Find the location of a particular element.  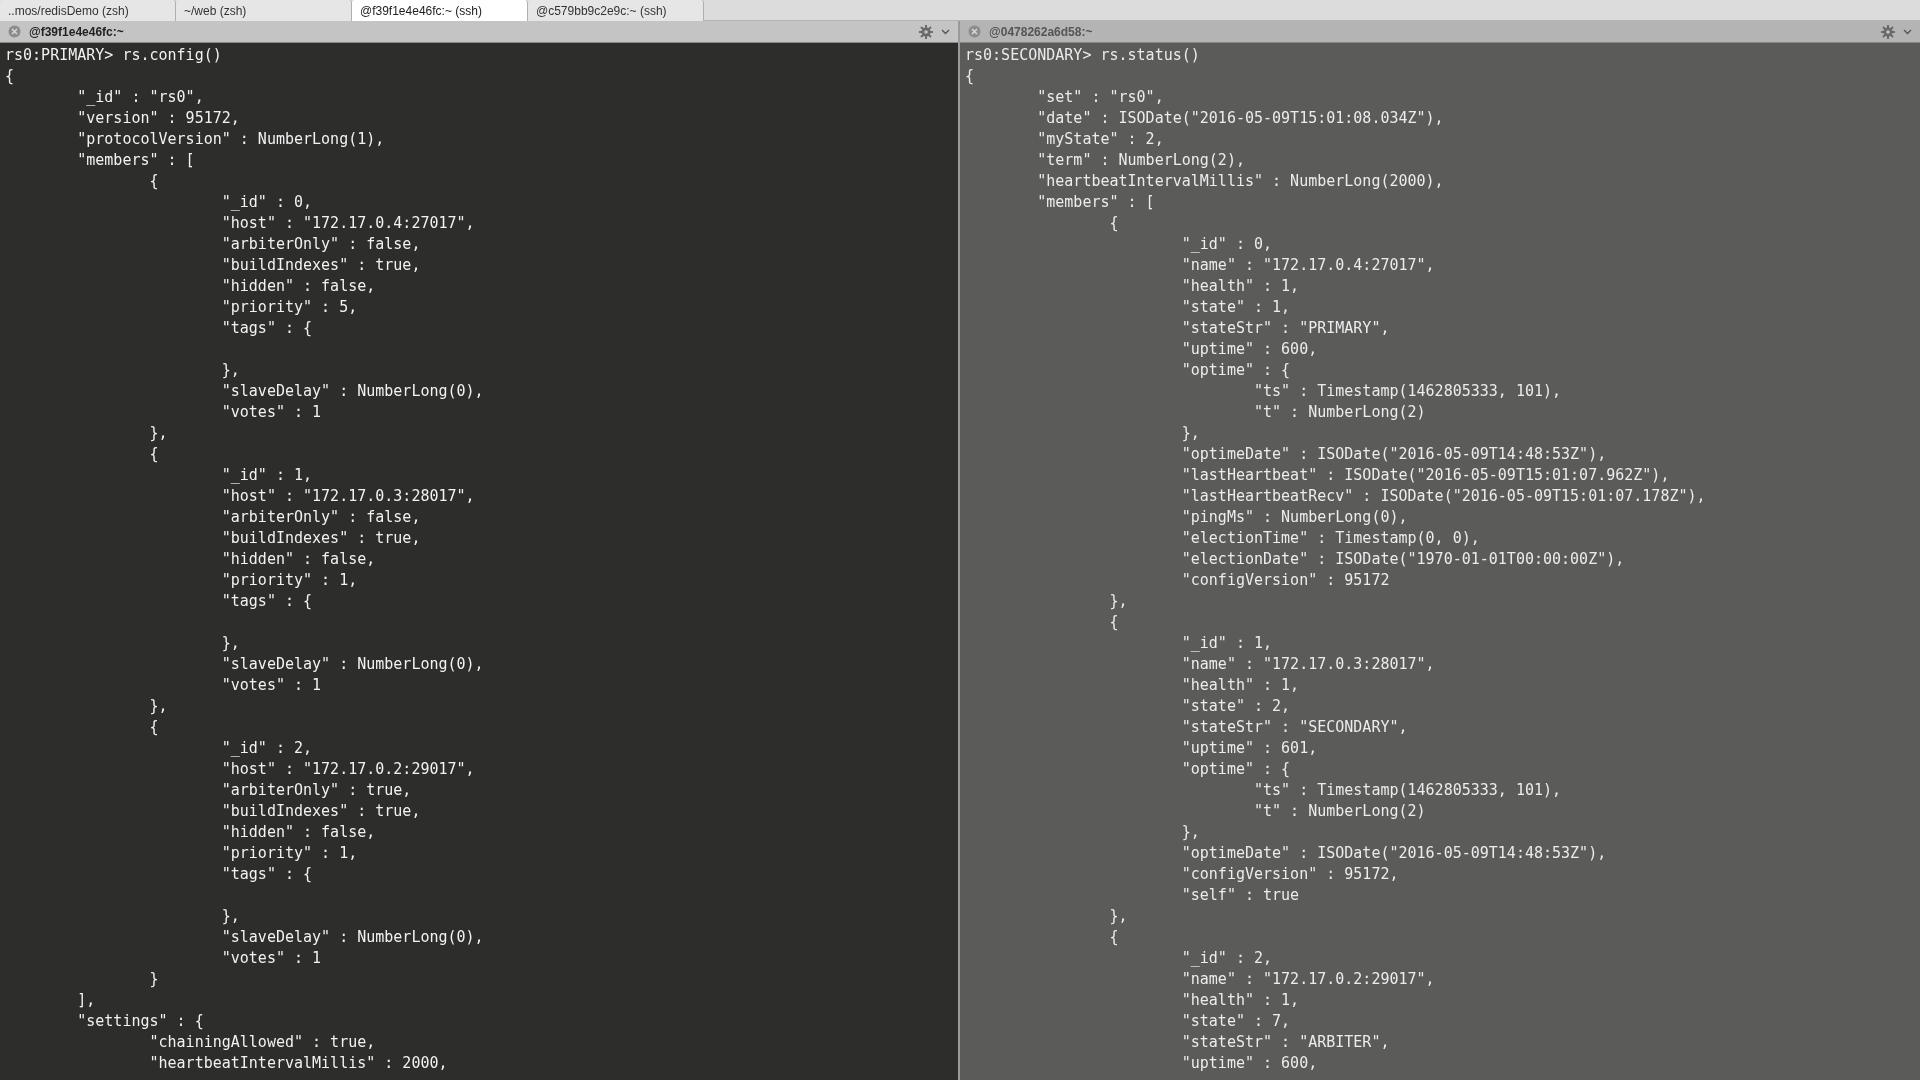

terminal-line: rs0:SECONDARY> rs.status() is located at coordinates (1082, 55).